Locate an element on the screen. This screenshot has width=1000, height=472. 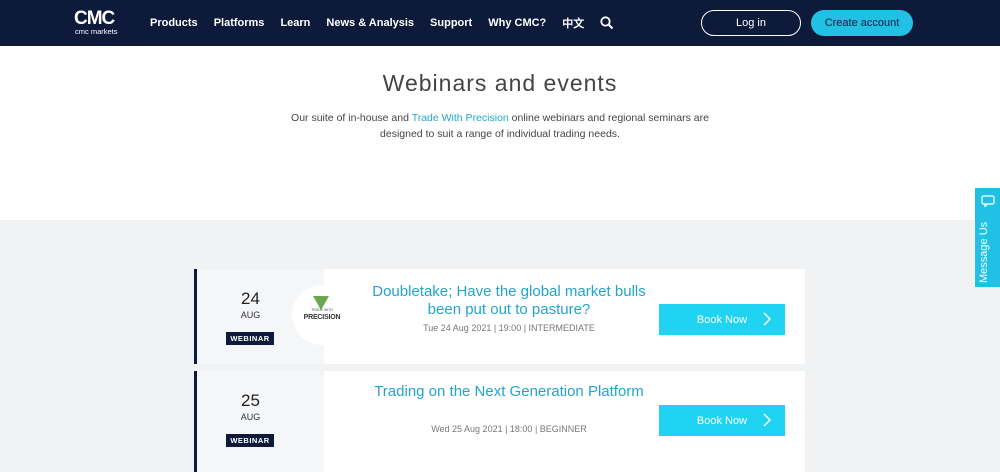
create-account-button: Create account is located at coordinates (862, 23).